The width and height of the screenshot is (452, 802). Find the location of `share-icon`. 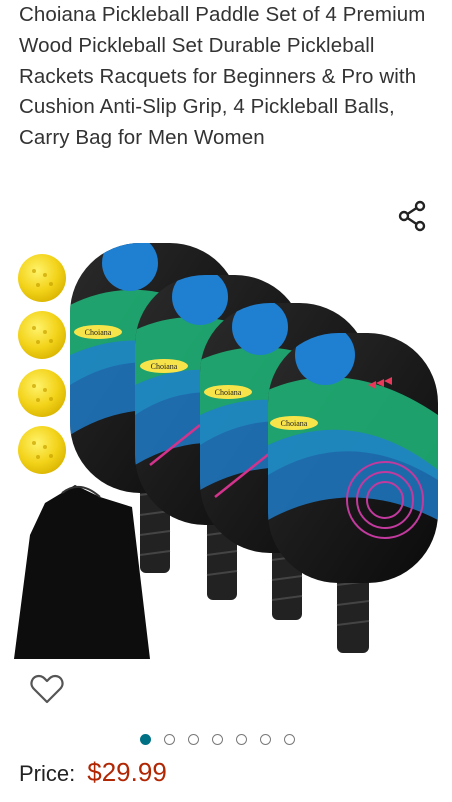

share-icon is located at coordinates (413, 216).